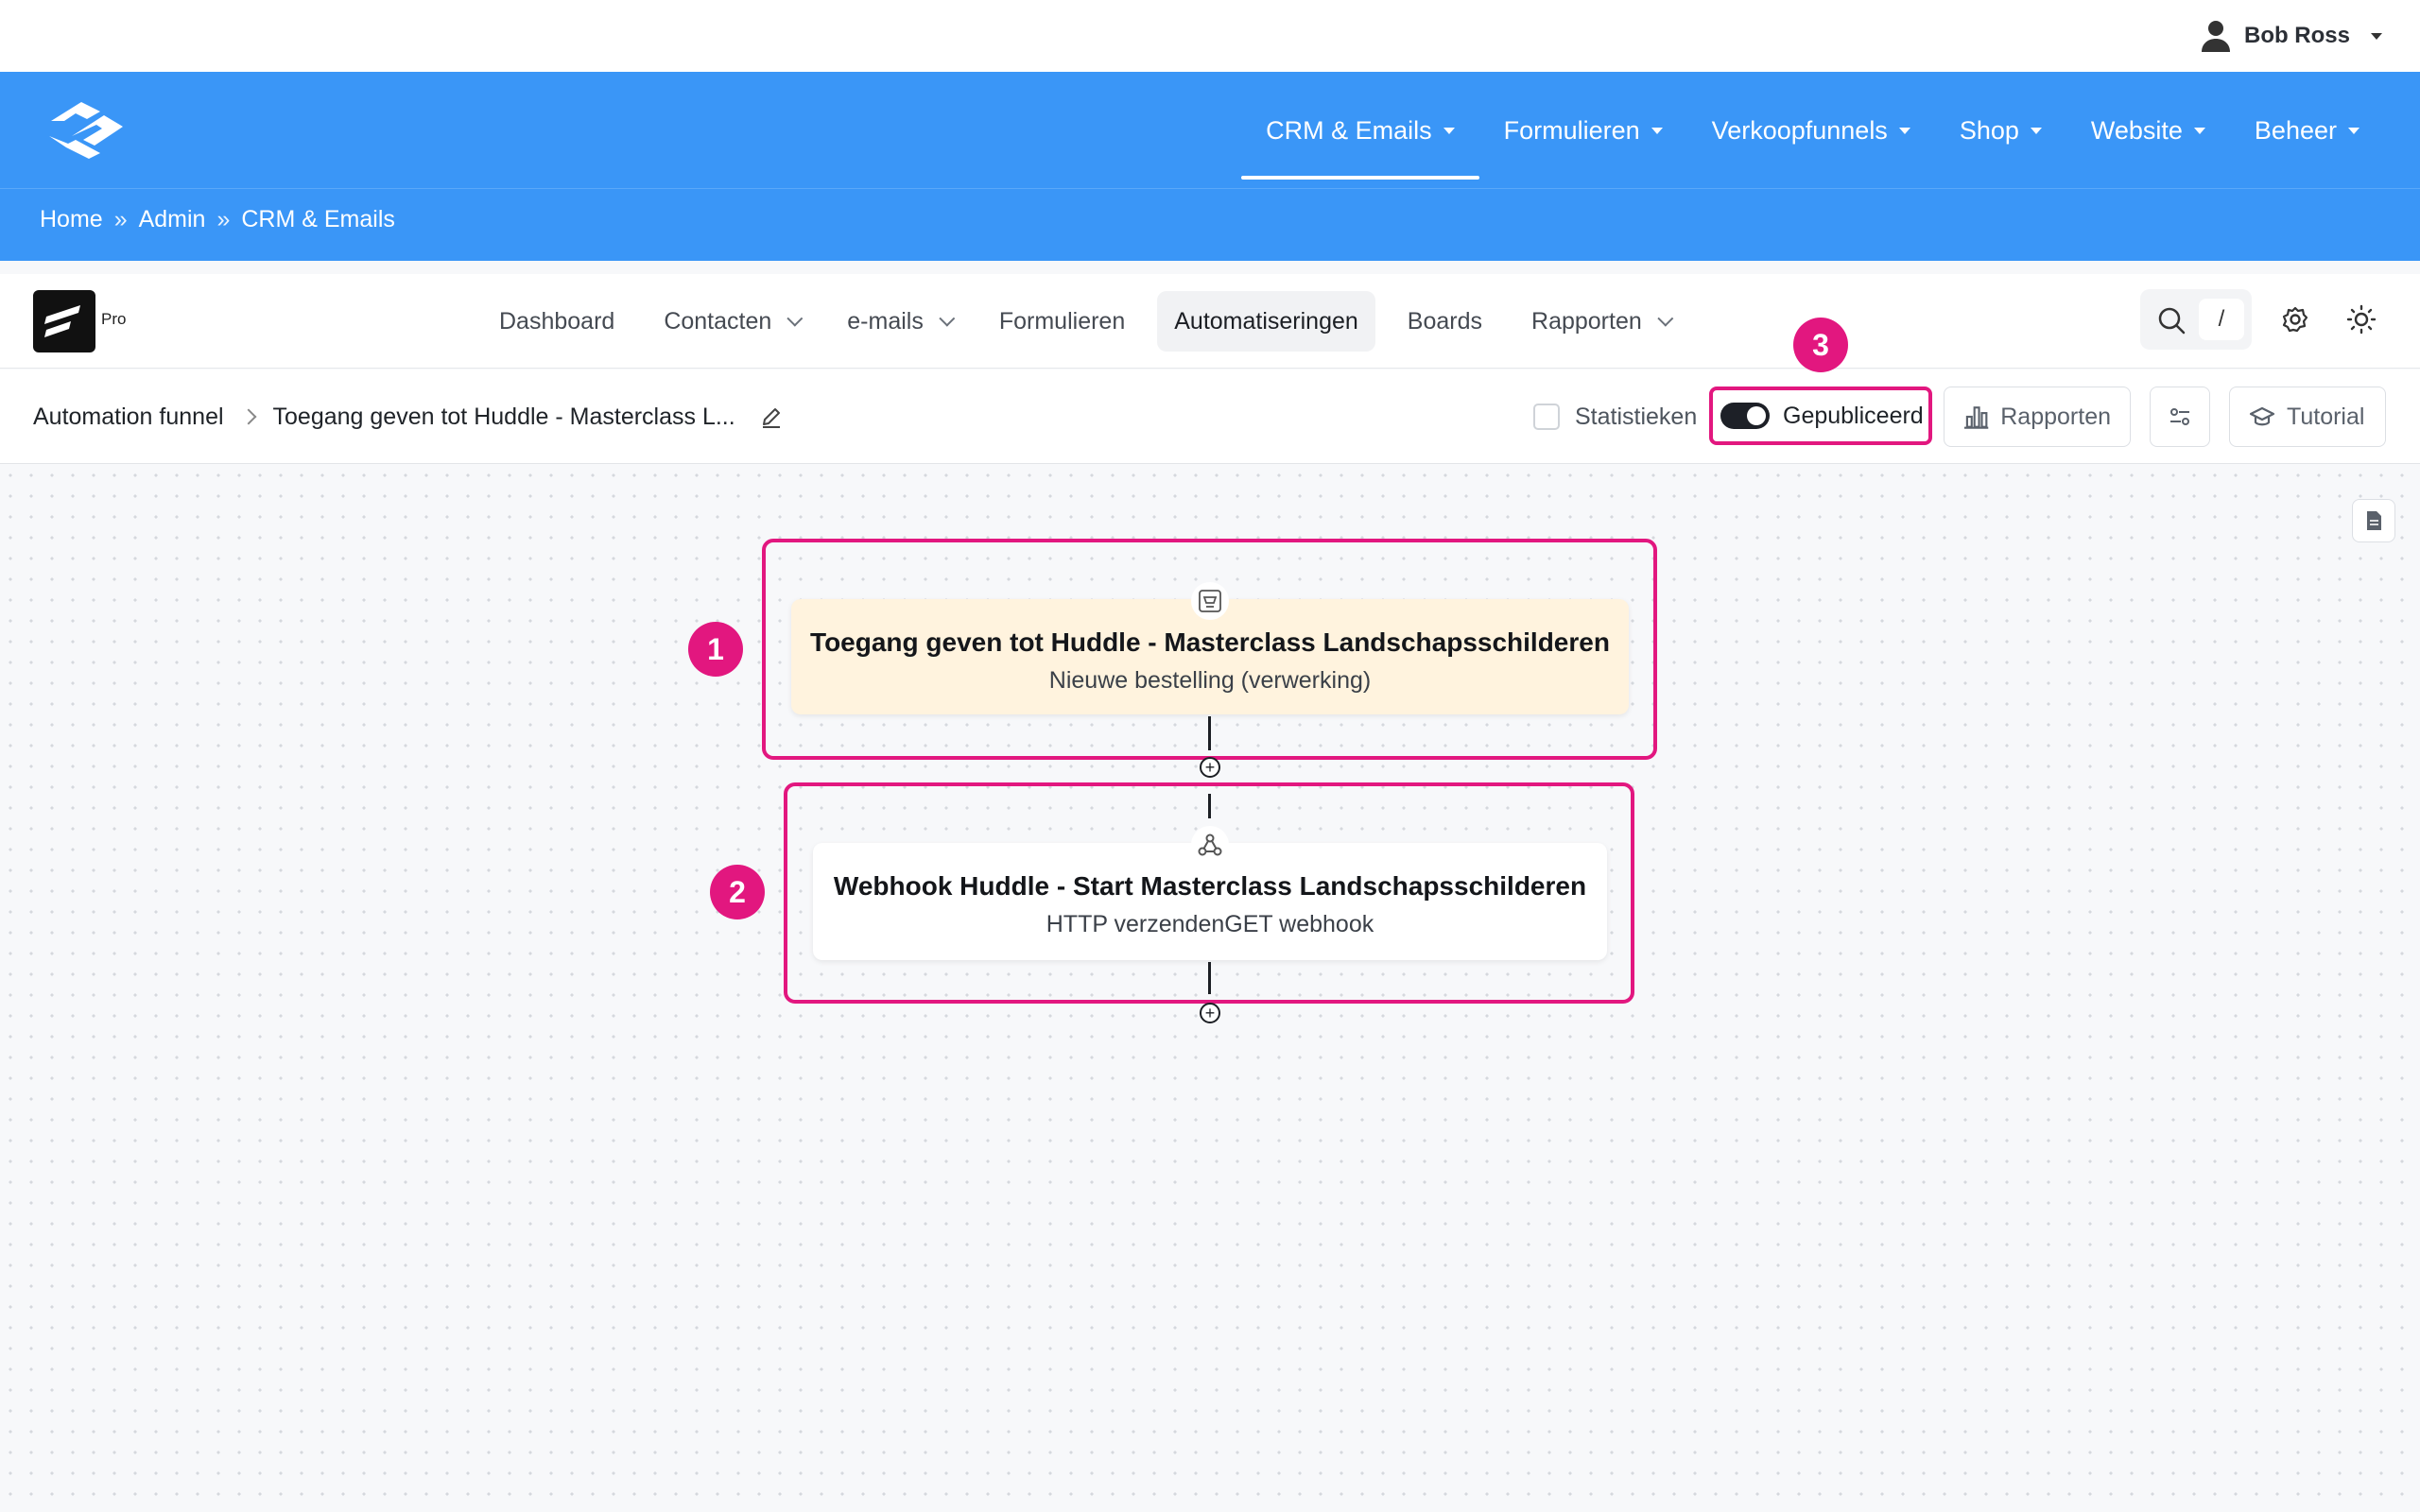 The image size is (2420, 1512). I want to click on breadcrumb: Home » Admin » CRM & Emails, so click(218, 219).